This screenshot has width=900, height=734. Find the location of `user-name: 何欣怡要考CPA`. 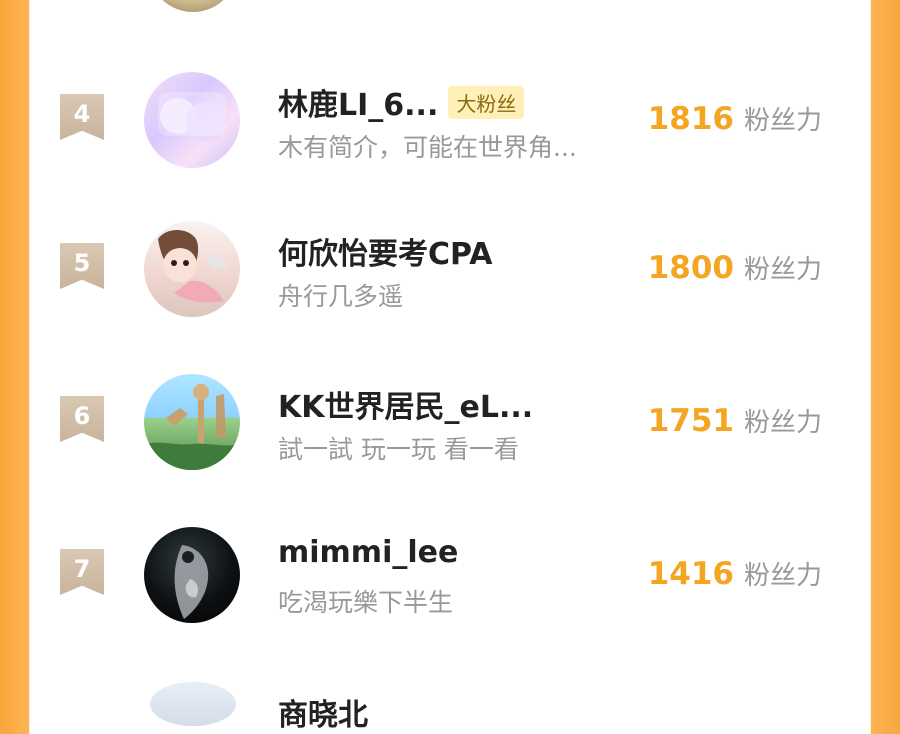

user-name: 何欣怡要考CPA is located at coordinates (385, 251).